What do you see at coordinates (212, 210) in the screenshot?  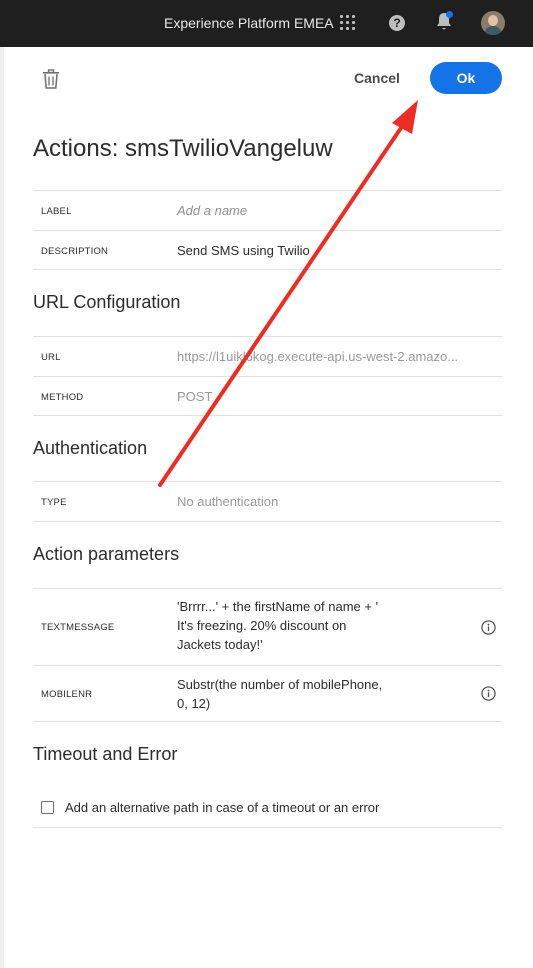 I see `label-input: Add a name` at bounding box center [212, 210].